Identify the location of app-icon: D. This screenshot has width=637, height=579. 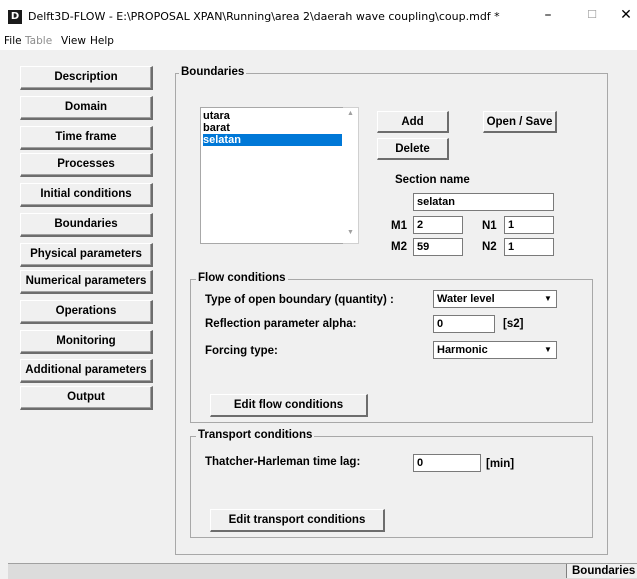
(15, 17).